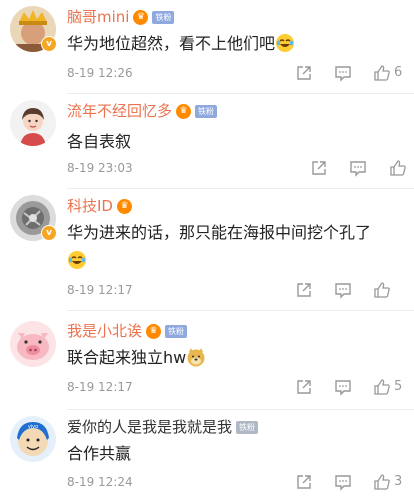 The height and width of the screenshot is (498, 414). What do you see at coordinates (99, 453) in the screenshot?
I see `comment-body: 合作共赢` at bounding box center [99, 453].